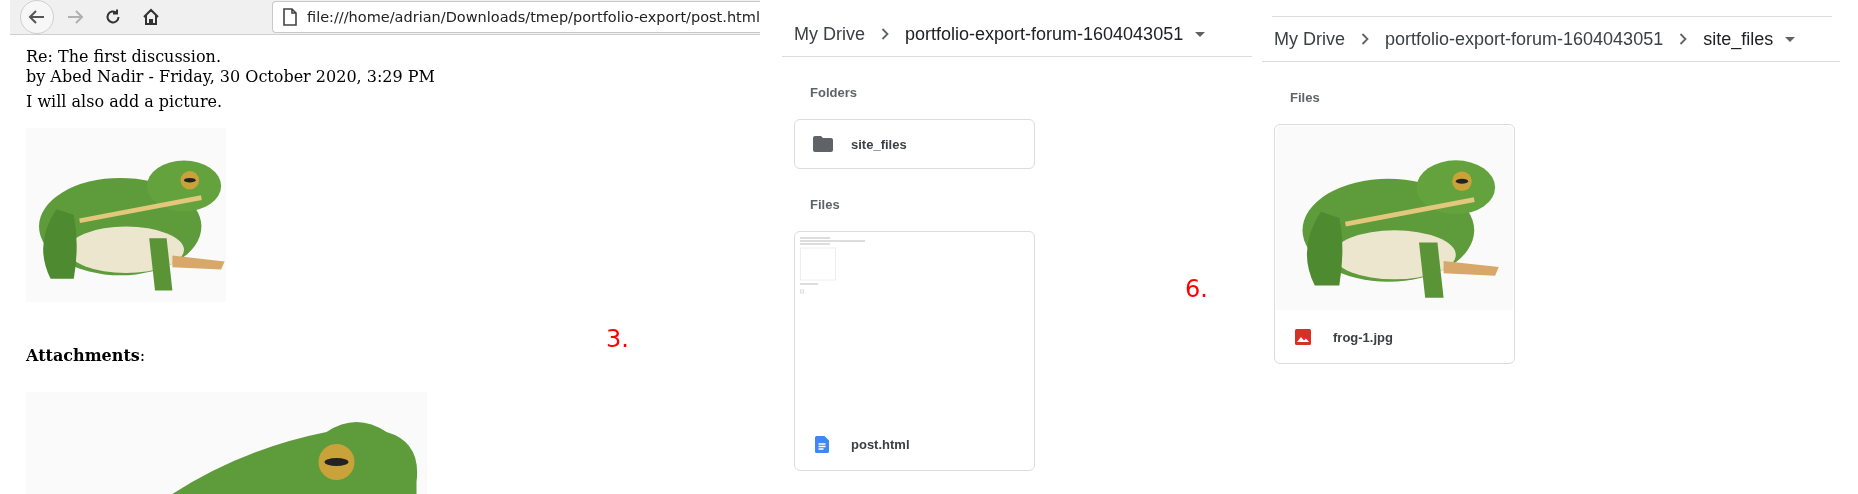  What do you see at coordinates (1363, 337) in the screenshot?
I see `file-name: frog-1.jpg` at bounding box center [1363, 337].